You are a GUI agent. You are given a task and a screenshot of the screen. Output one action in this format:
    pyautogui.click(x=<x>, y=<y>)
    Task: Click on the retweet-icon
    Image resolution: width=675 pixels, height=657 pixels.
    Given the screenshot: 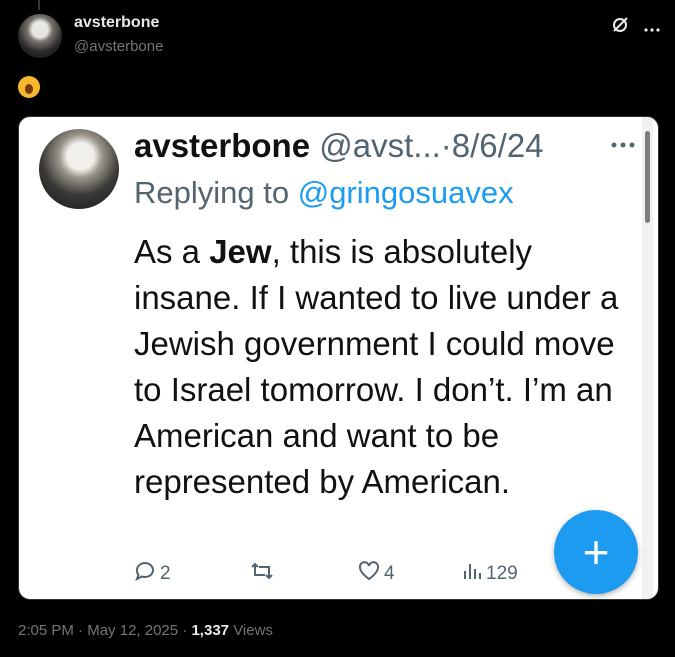 What is the action you would take?
    pyautogui.click(x=262, y=574)
    